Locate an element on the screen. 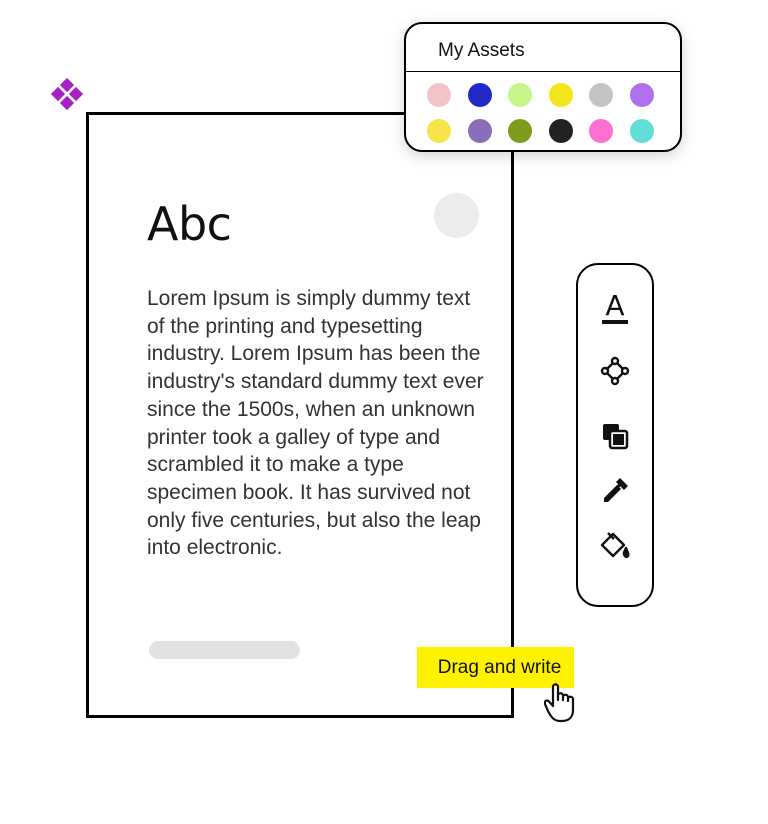 The width and height of the screenshot is (768, 824). eyedropper-icon is located at coordinates (615, 491).